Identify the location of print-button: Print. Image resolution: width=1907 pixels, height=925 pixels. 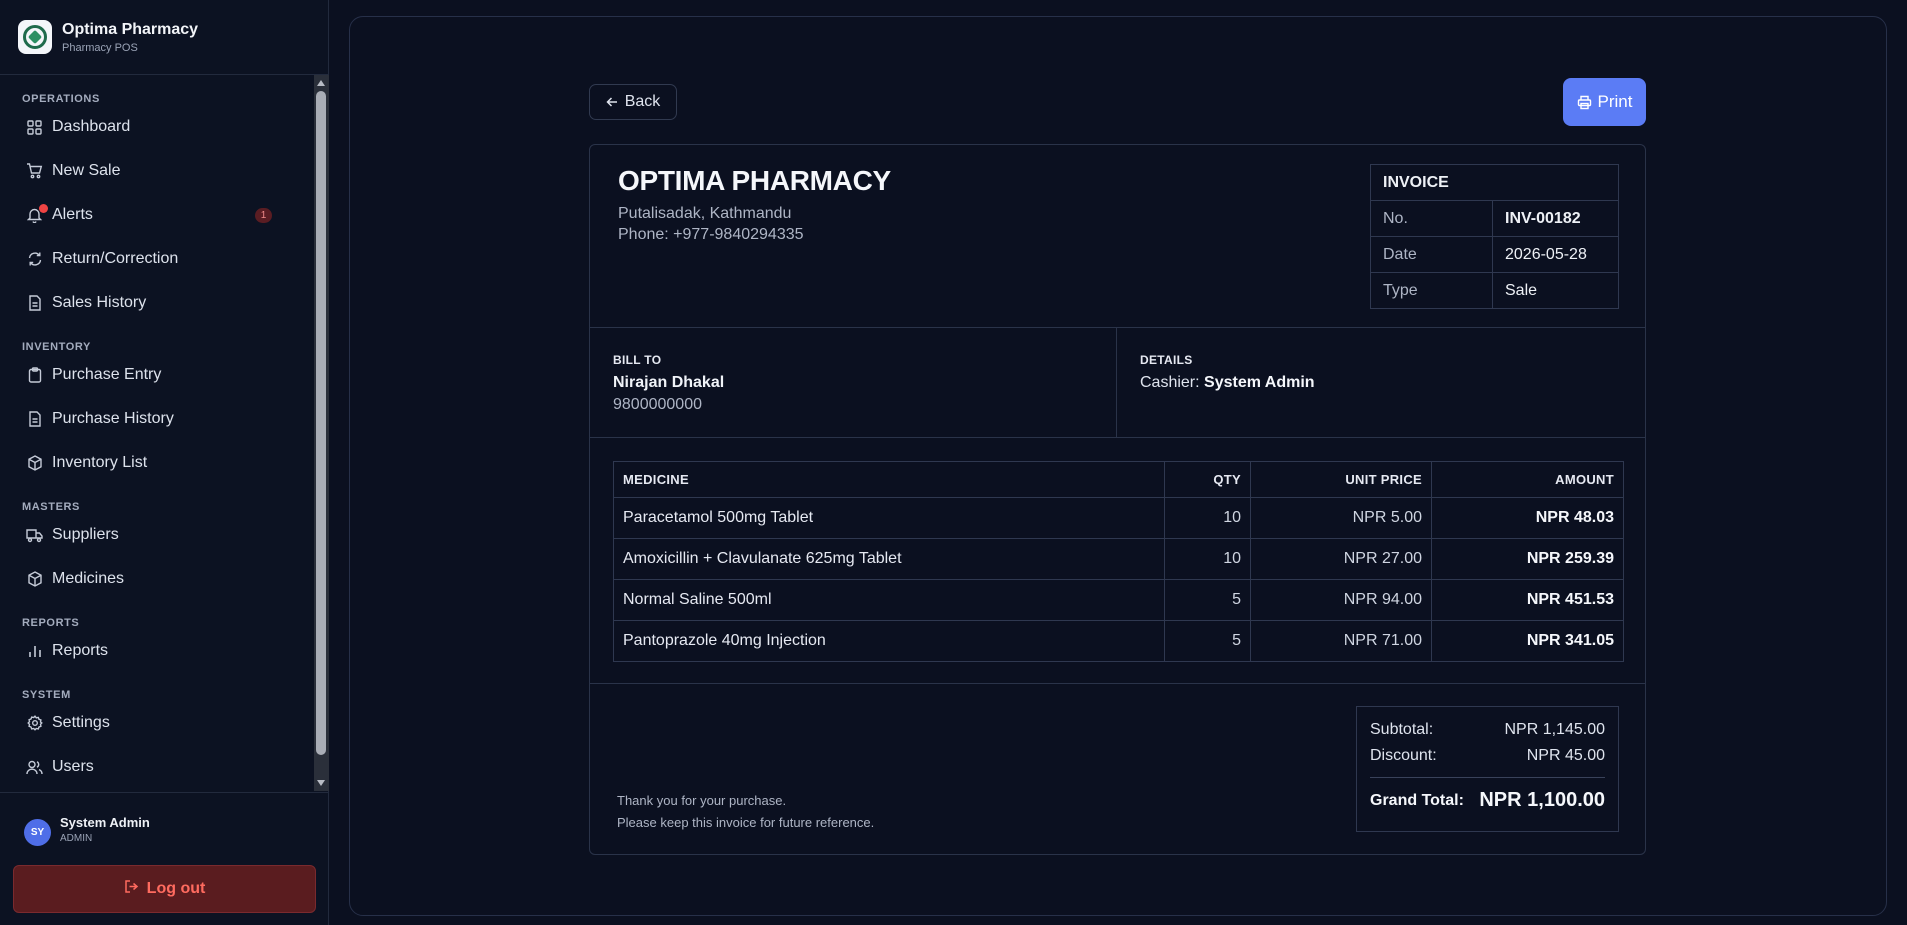
(1604, 102).